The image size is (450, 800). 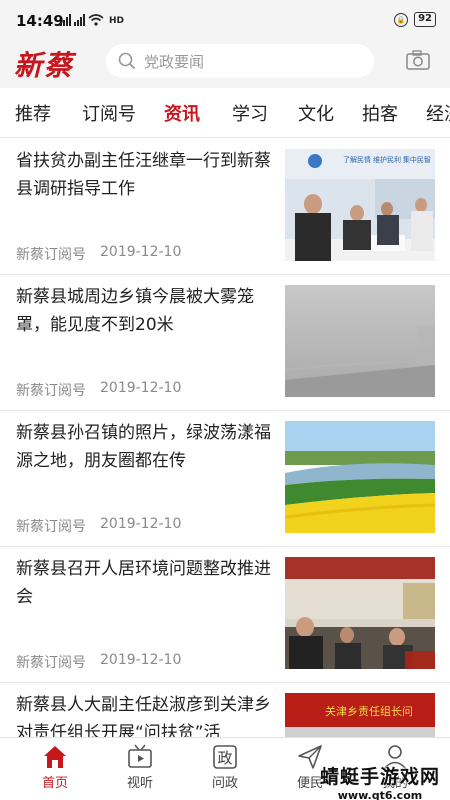 What do you see at coordinates (250, 113) in the screenshot?
I see `tab-study: 学习` at bounding box center [250, 113].